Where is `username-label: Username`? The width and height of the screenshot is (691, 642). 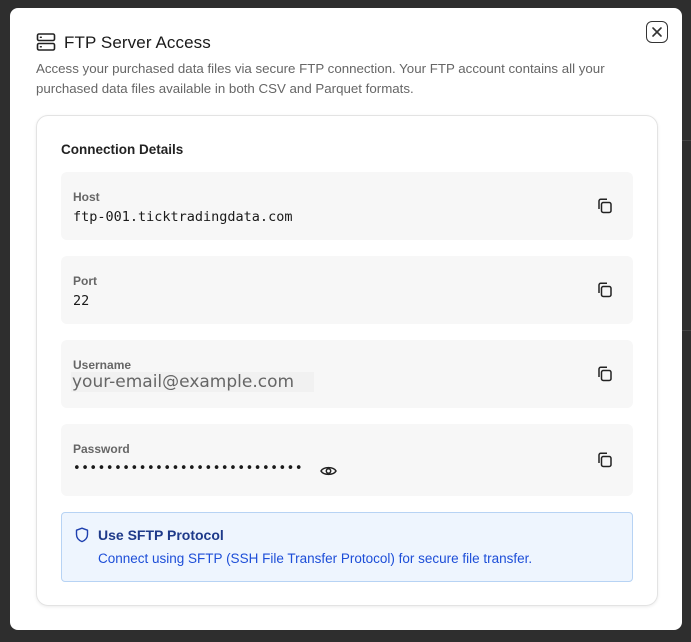 username-label: Username is located at coordinates (102, 365).